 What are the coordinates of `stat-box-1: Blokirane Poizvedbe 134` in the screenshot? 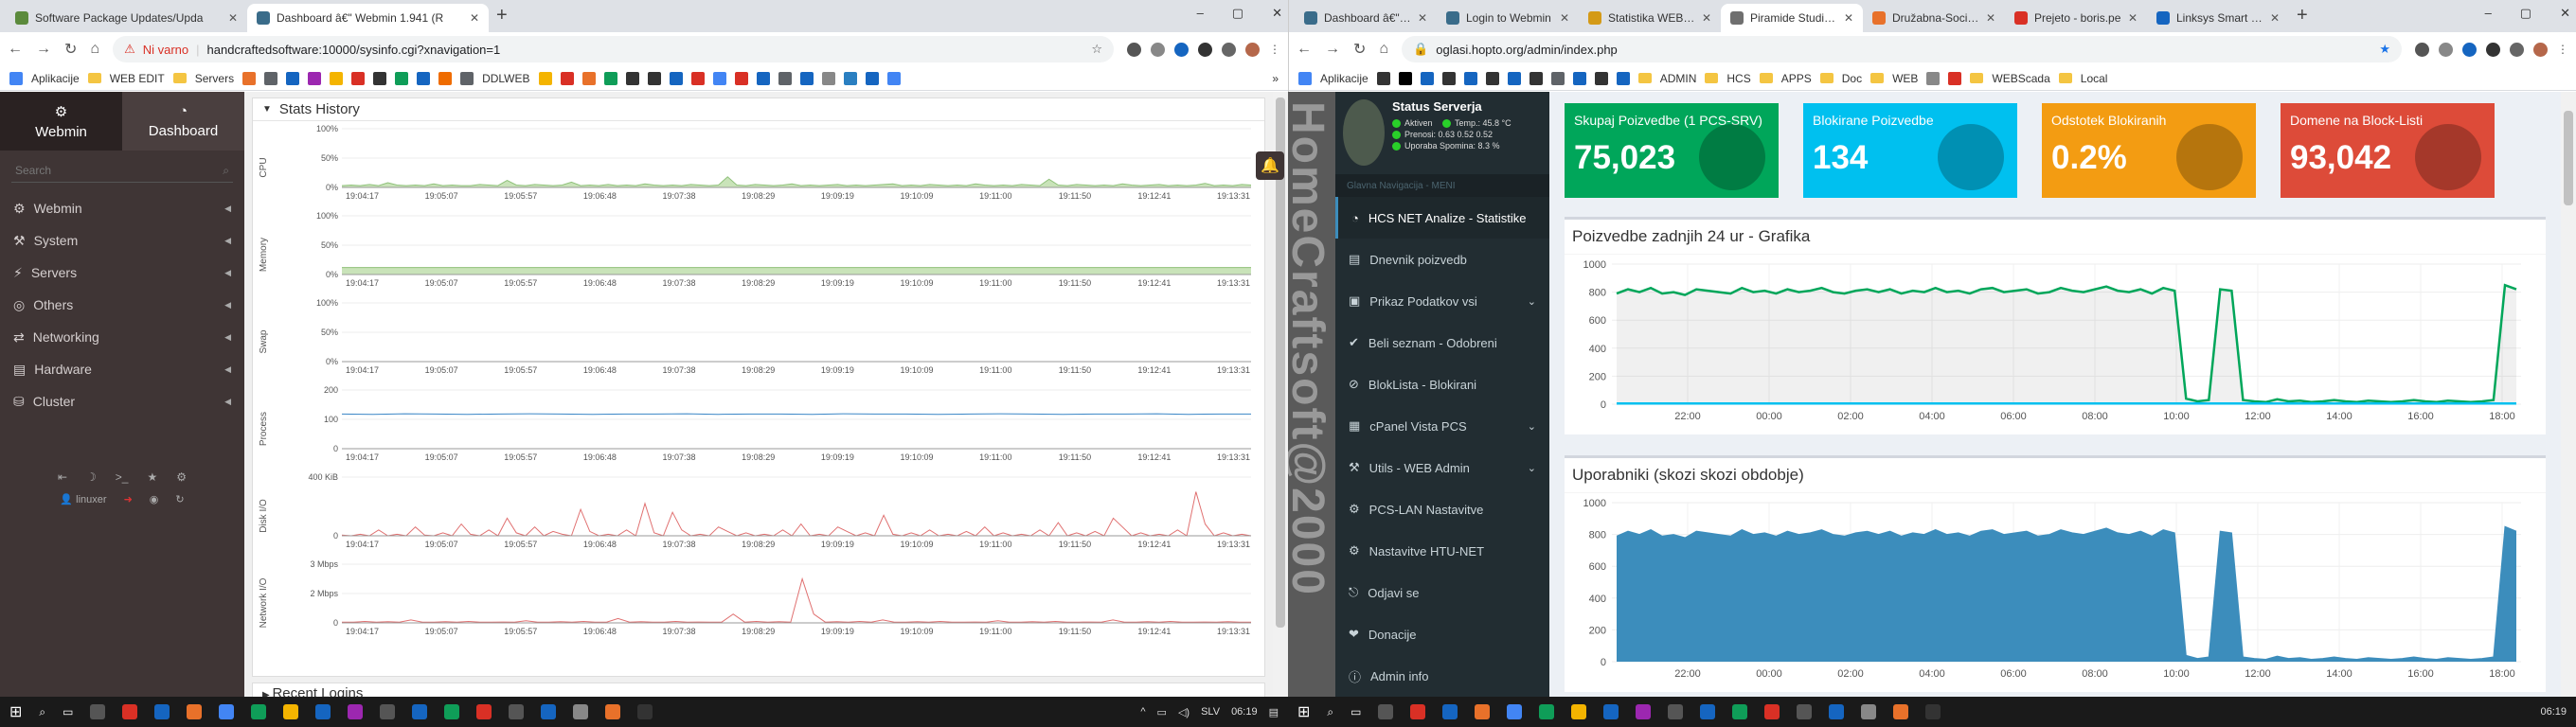 It's located at (1910, 150).